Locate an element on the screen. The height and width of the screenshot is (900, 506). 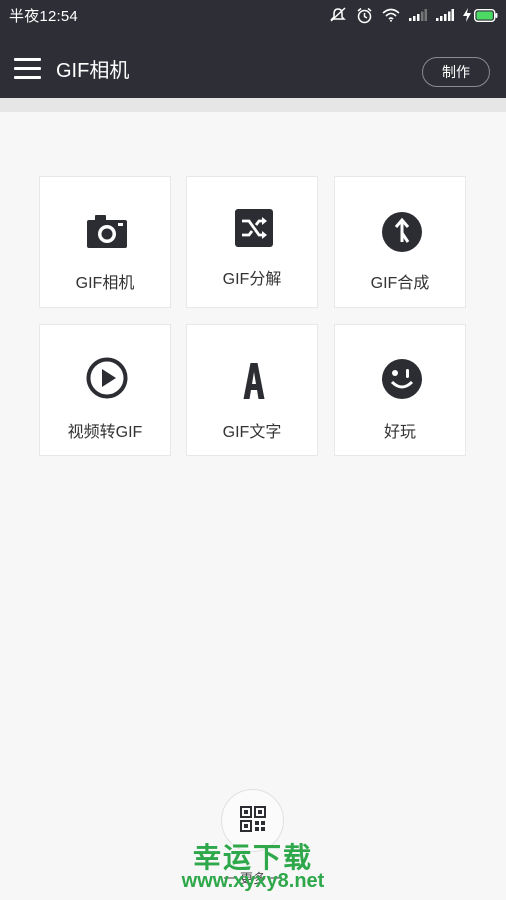
status-bar: 半夜12:54 is located at coordinates (253, 15).